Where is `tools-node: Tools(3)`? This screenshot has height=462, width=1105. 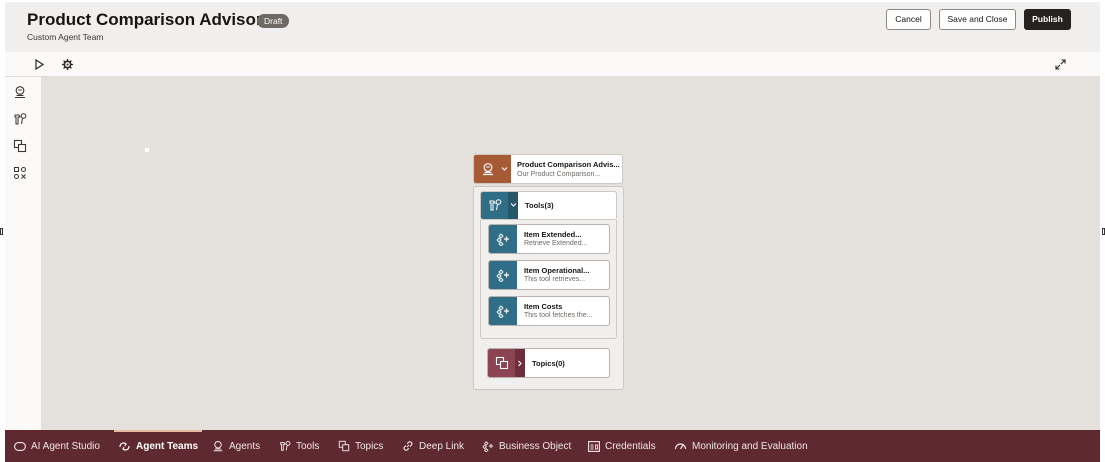
tools-node: Tools(3) is located at coordinates (548, 205).